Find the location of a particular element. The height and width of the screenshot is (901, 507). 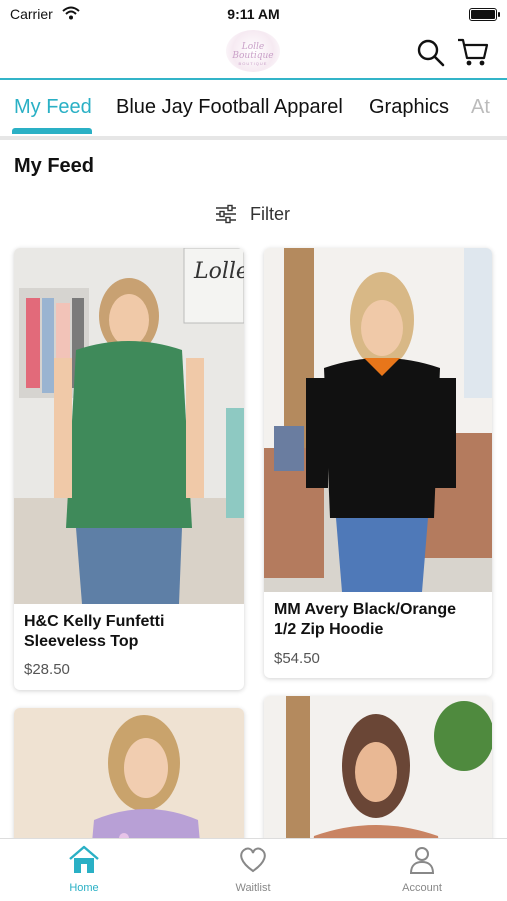

product-name-line1: H&C Kelly Funfetti is located at coordinates (94, 621).